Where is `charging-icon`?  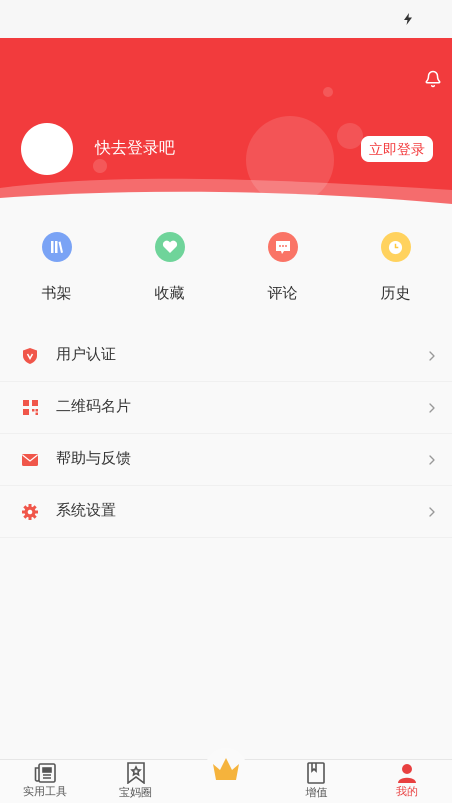 charging-icon is located at coordinates (408, 19).